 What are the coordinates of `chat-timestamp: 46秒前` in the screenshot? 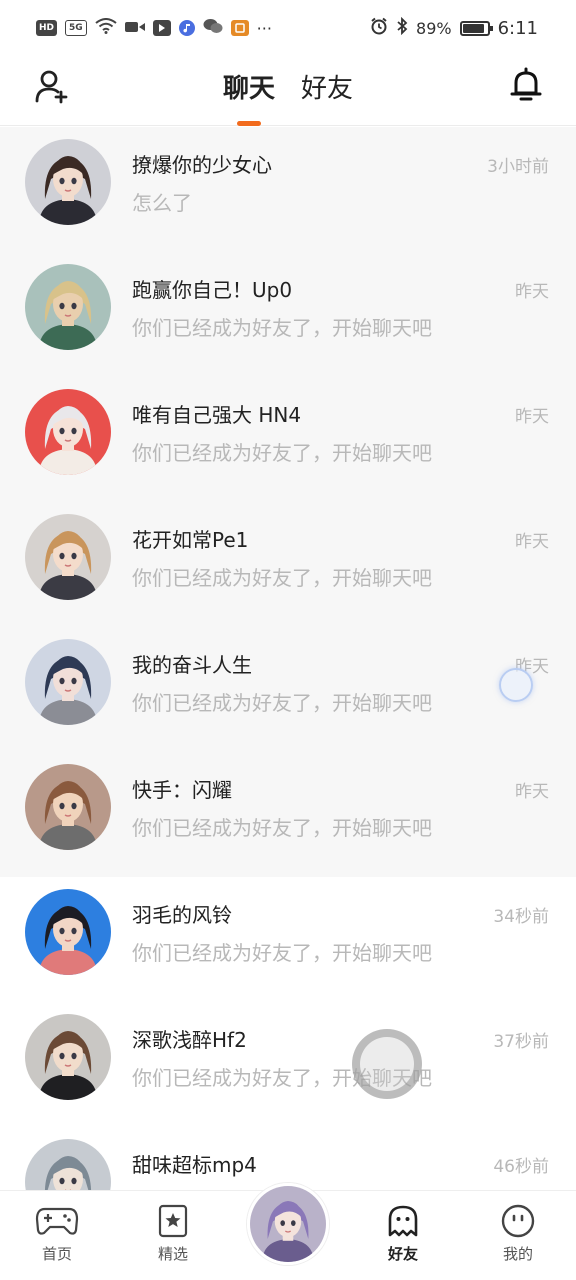 It's located at (521, 1167).